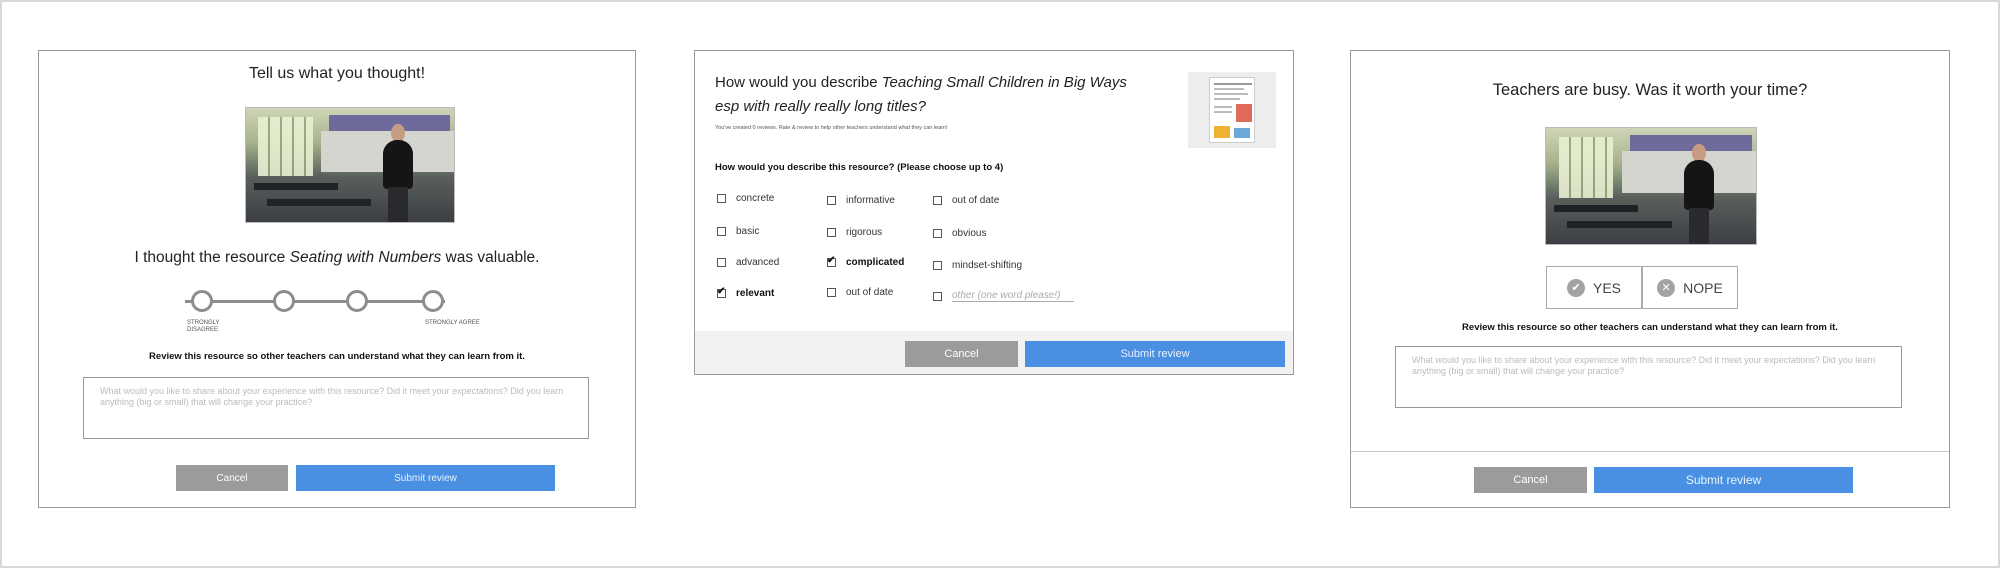 The image size is (2000, 568). I want to click on yes-button: ✔ YES, so click(1594, 287).